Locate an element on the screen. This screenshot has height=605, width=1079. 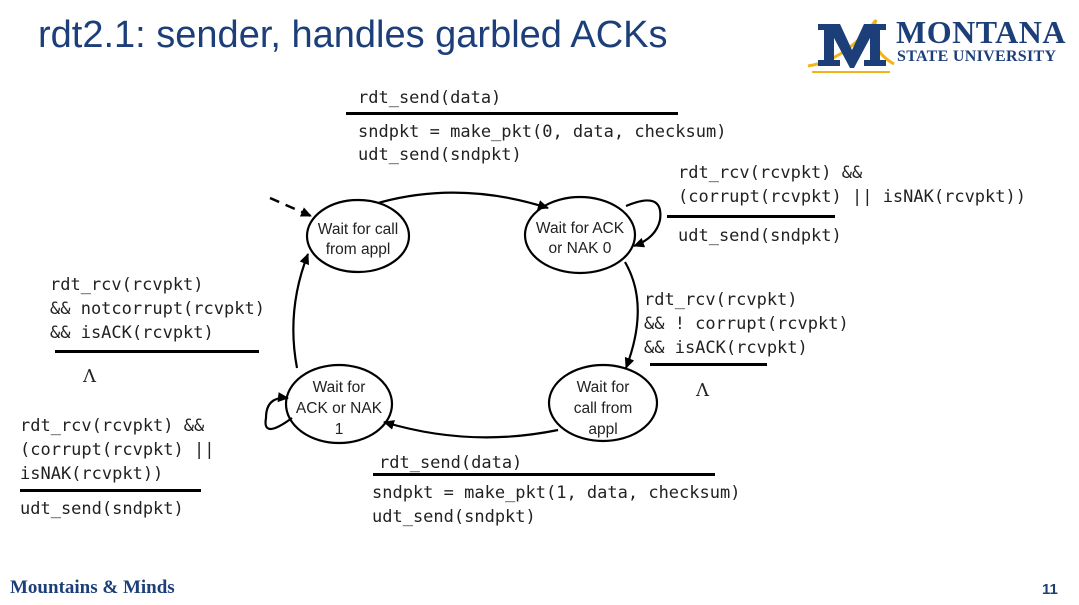
state-label-wait-call-0: Wait for call from appl is located at coordinates (358, 239).